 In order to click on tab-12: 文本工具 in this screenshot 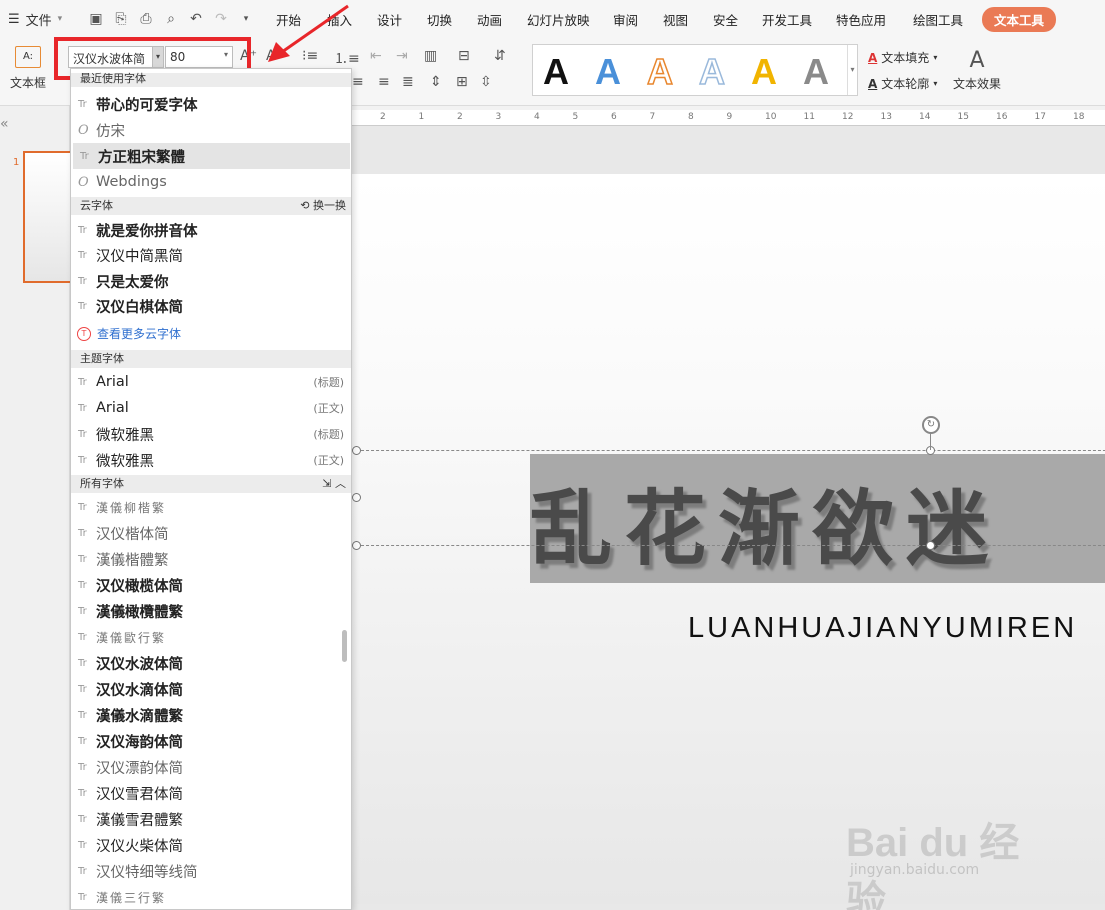, I will do `click(1019, 19)`.